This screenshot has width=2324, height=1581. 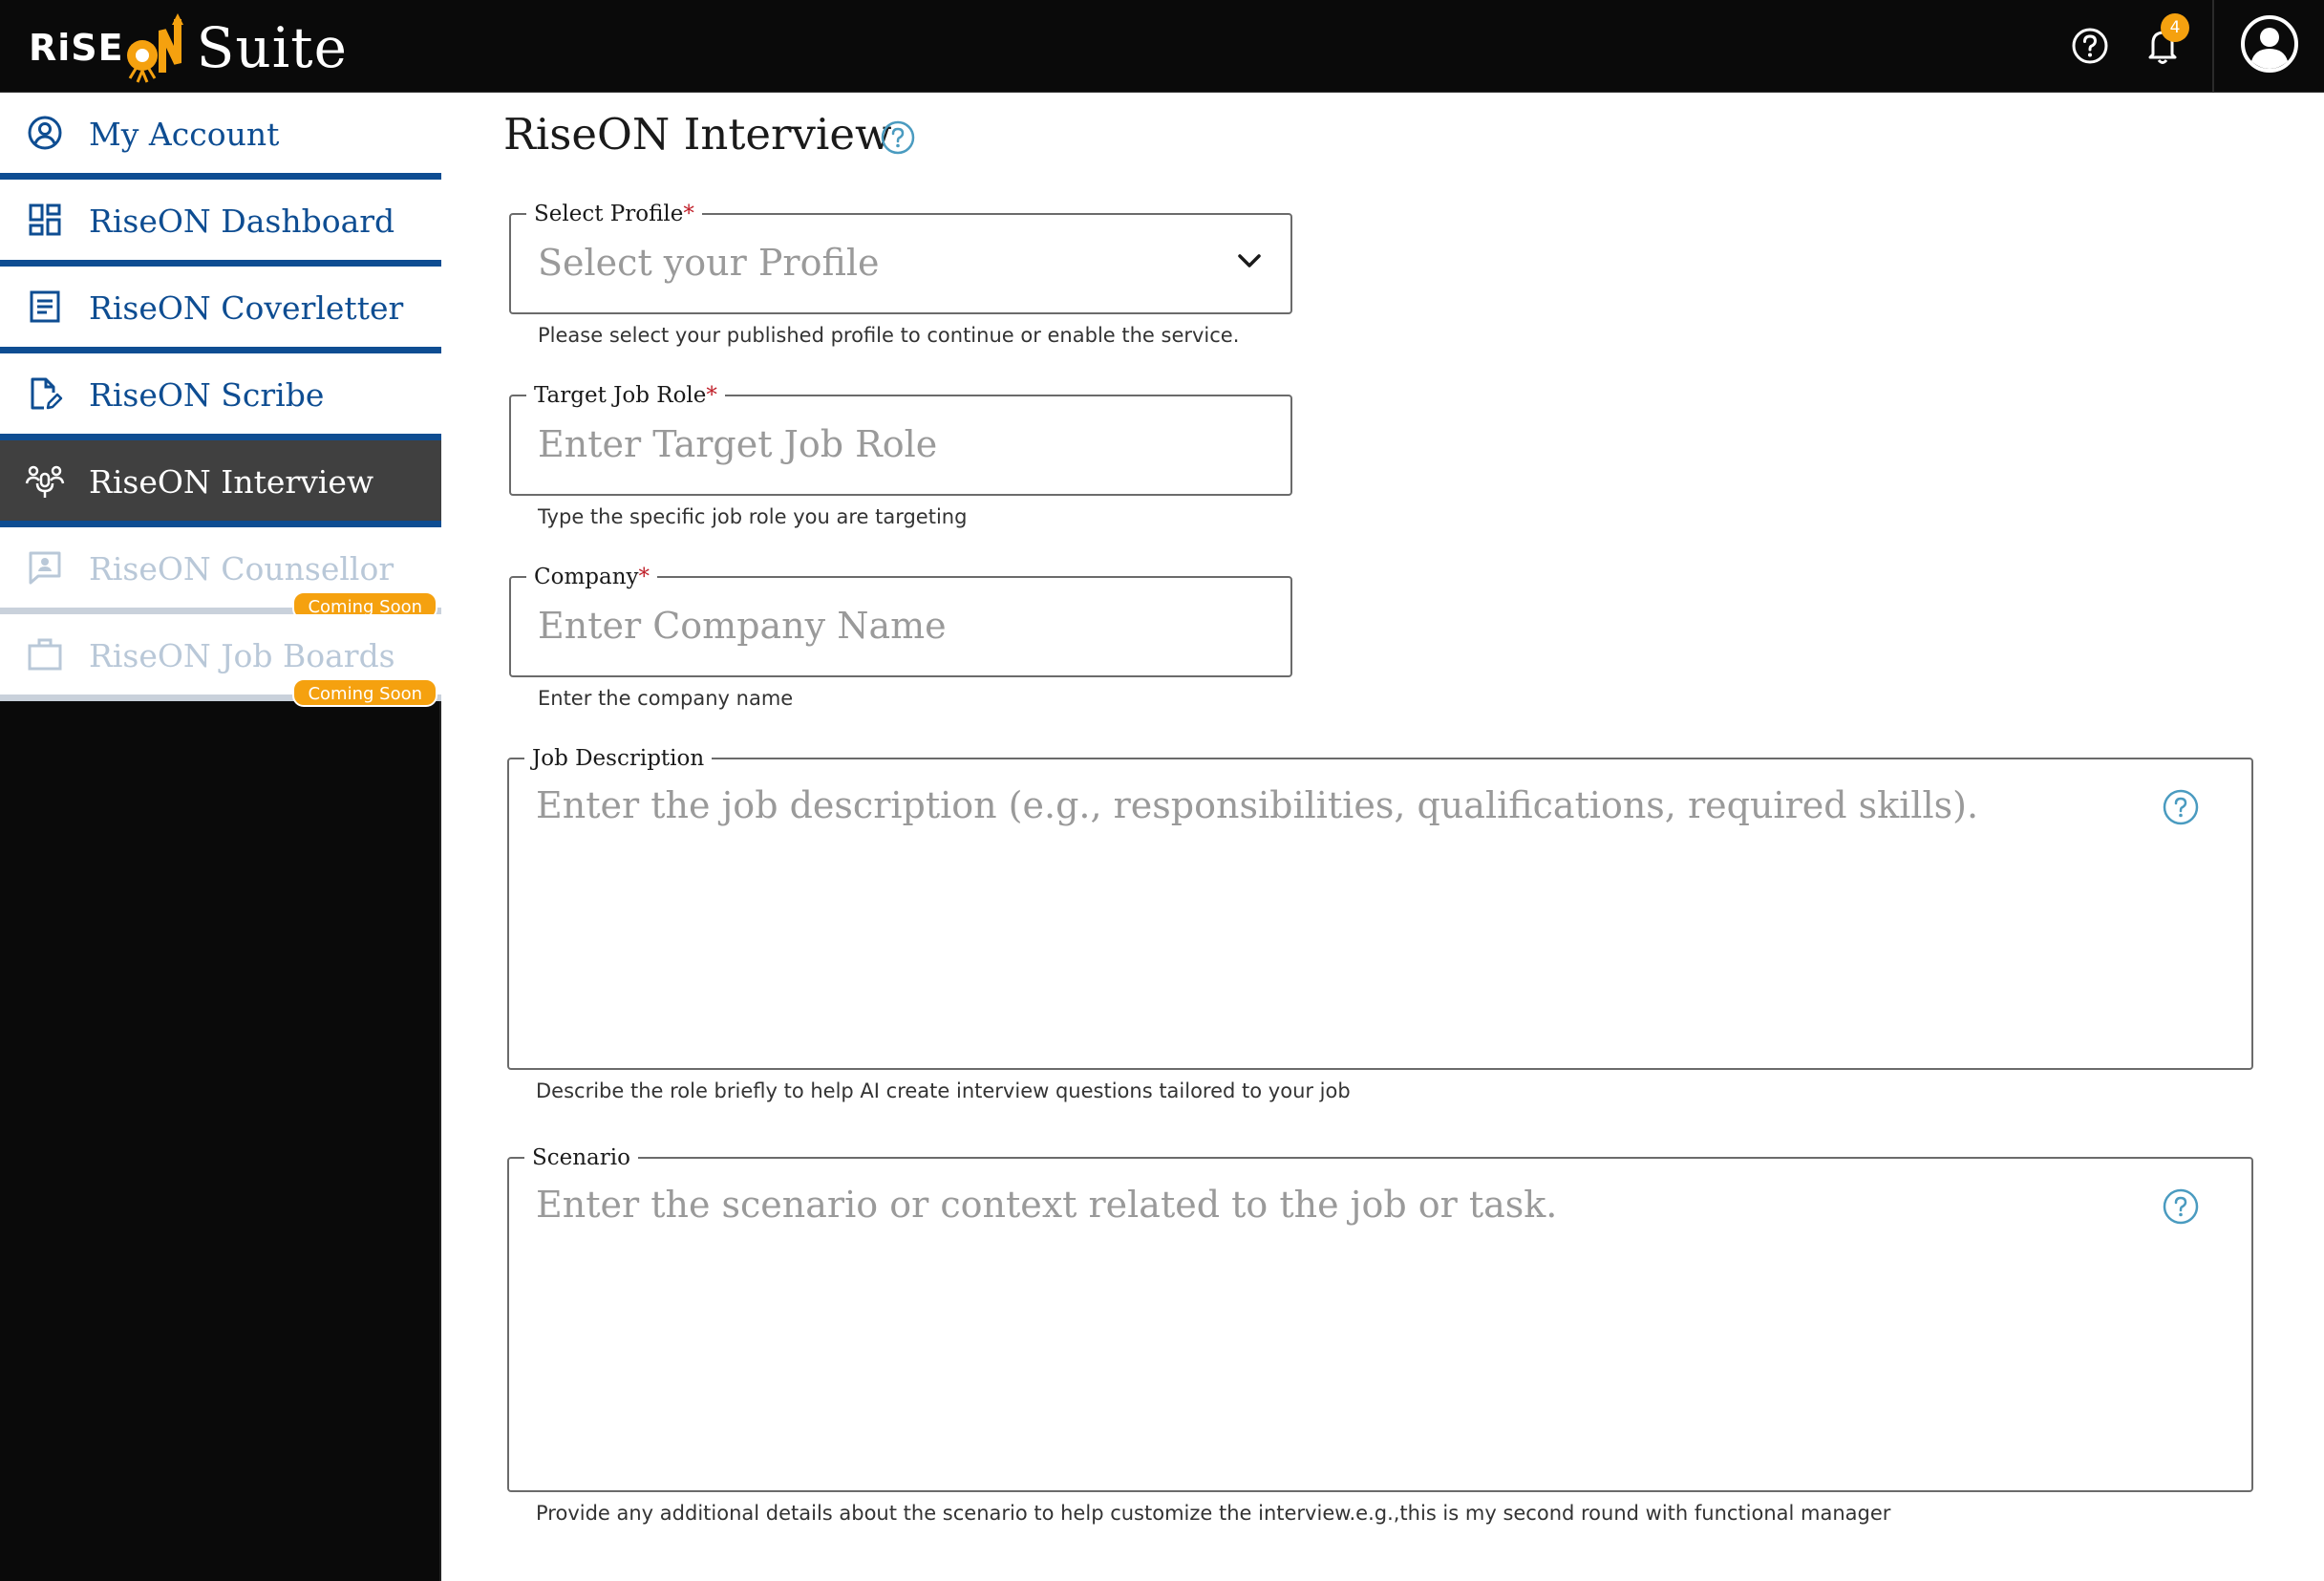 What do you see at coordinates (1162, 46) in the screenshot?
I see `top-bar: RiSE Suite 4` at bounding box center [1162, 46].